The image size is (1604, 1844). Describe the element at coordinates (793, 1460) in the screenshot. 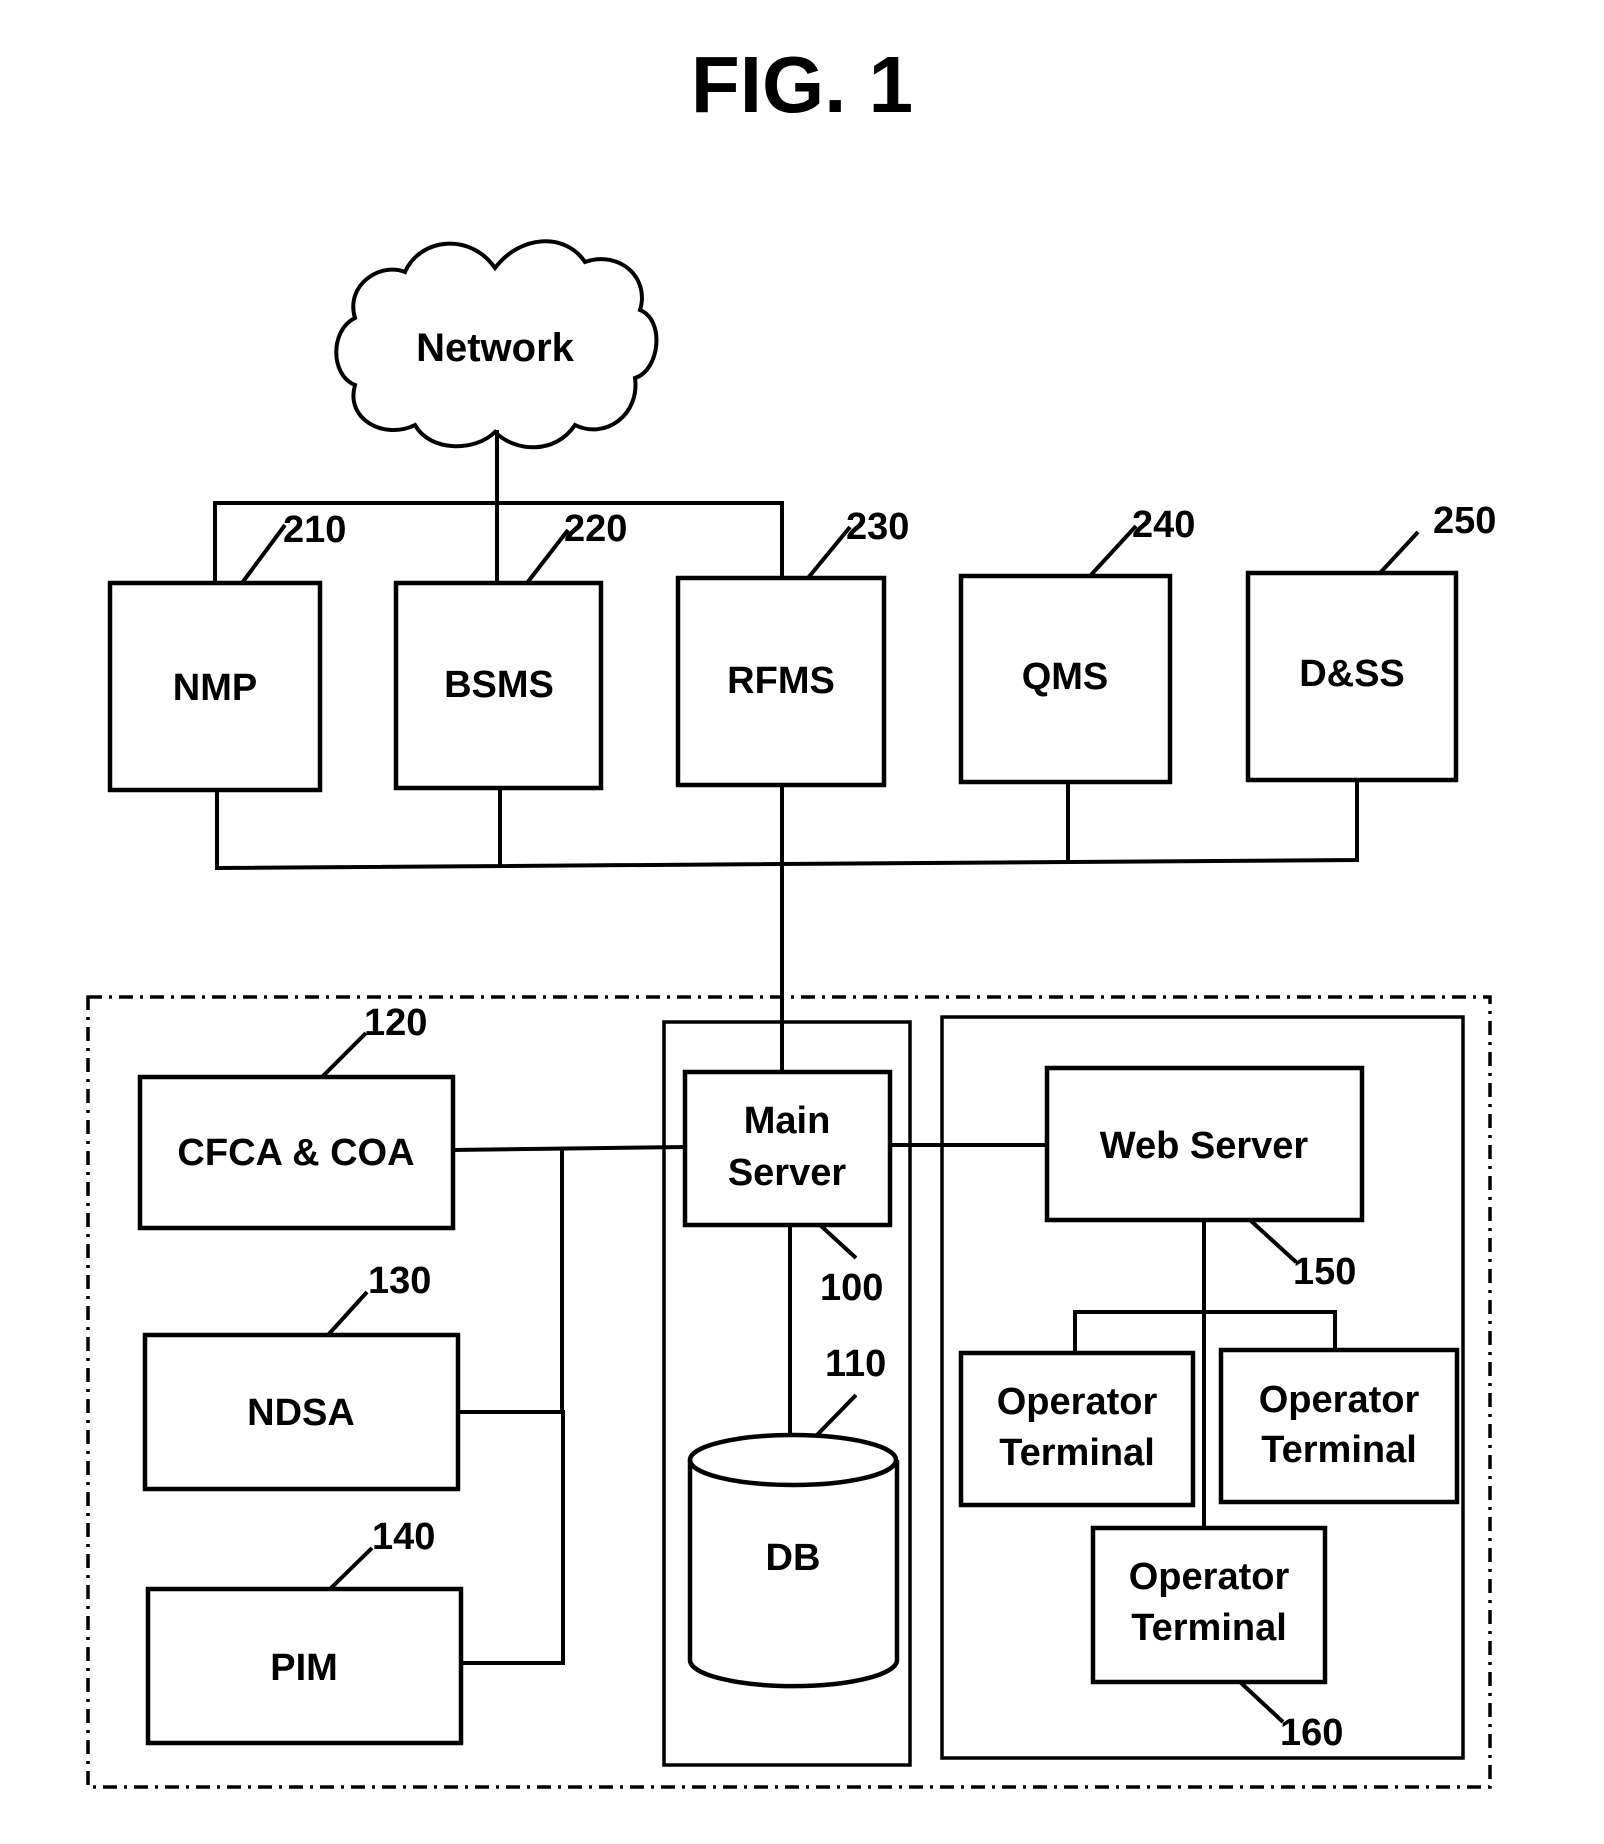

I see `db-top-ellipse` at that location.